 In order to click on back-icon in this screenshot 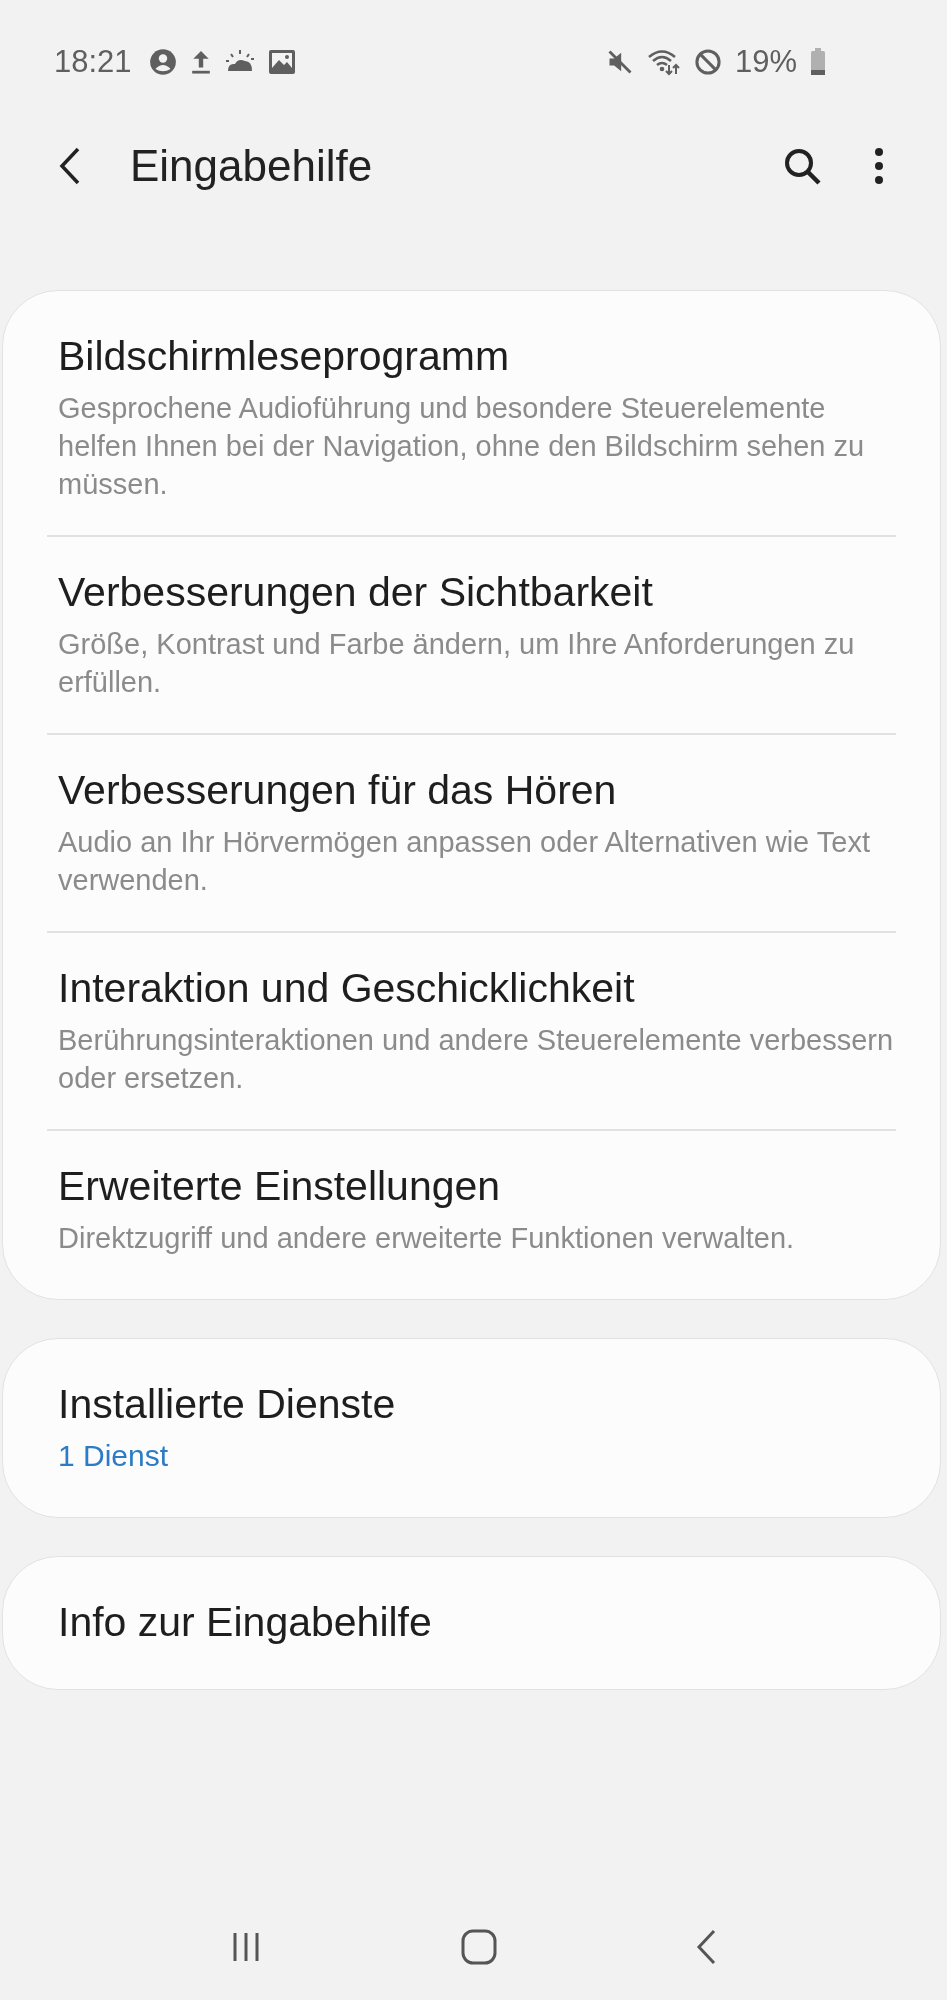, I will do `click(70, 166)`.